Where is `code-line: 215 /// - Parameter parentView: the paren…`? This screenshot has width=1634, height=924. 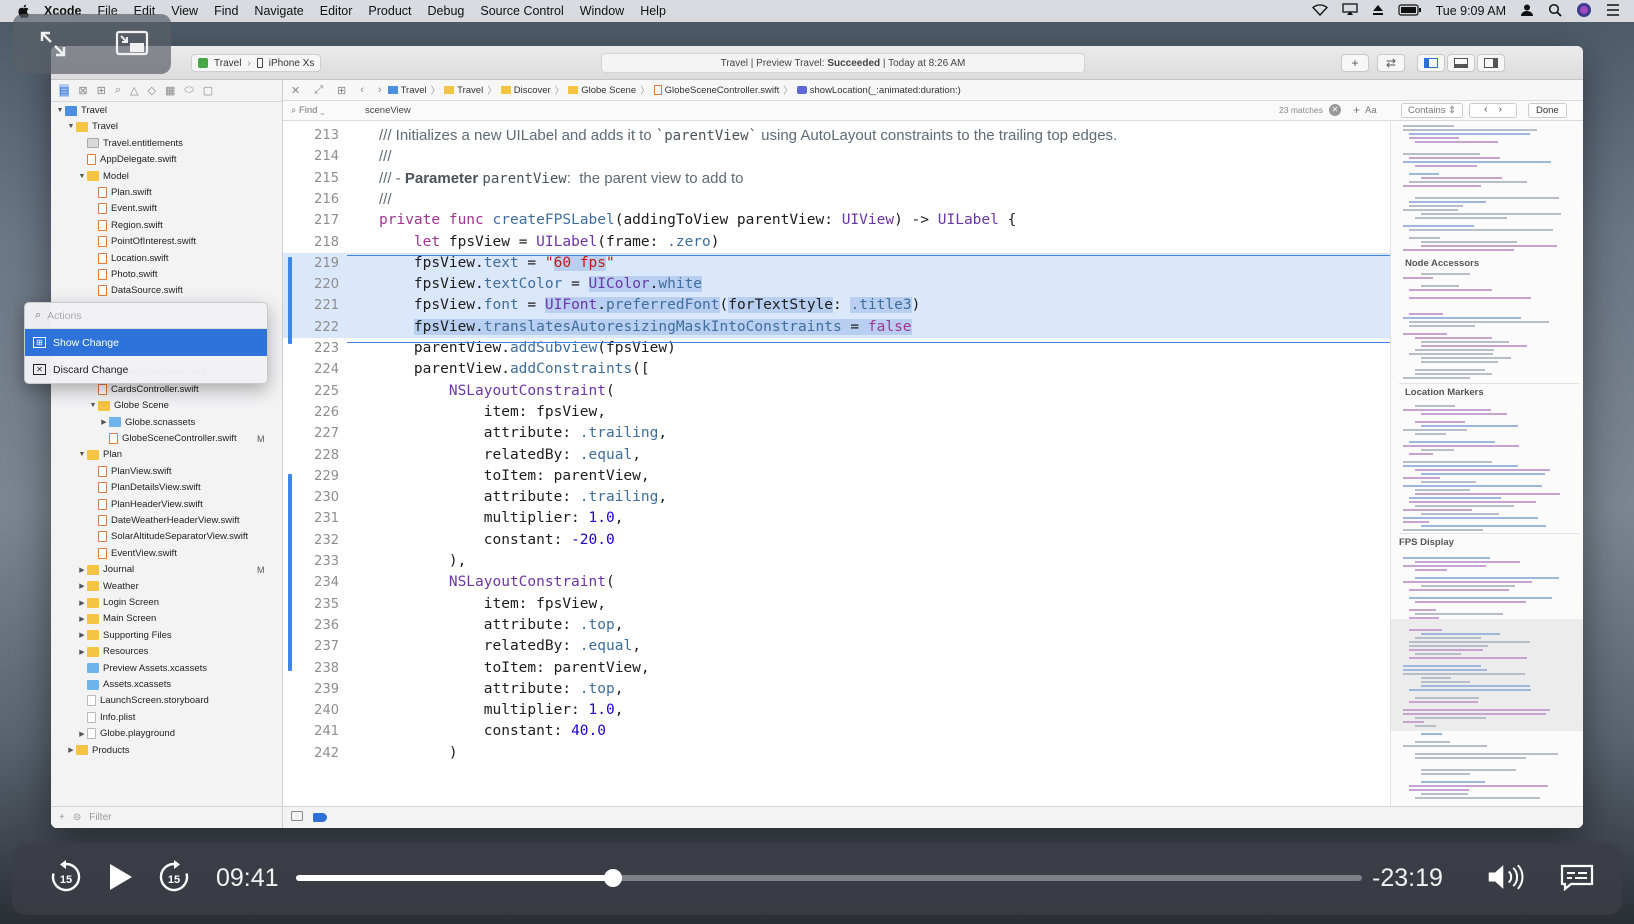
code-line: 215 /// - Parameter parentView: the paren… is located at coordinates (836, 179).